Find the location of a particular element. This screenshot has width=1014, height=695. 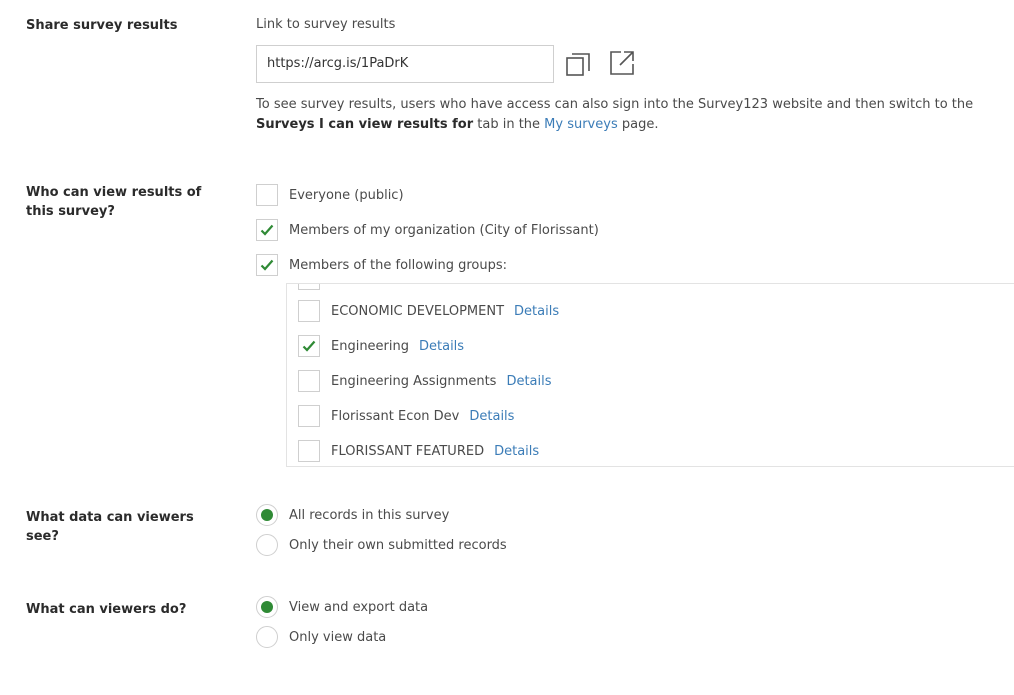

link-to-results-label: Link to survey results is located at coordinates (326, 24).